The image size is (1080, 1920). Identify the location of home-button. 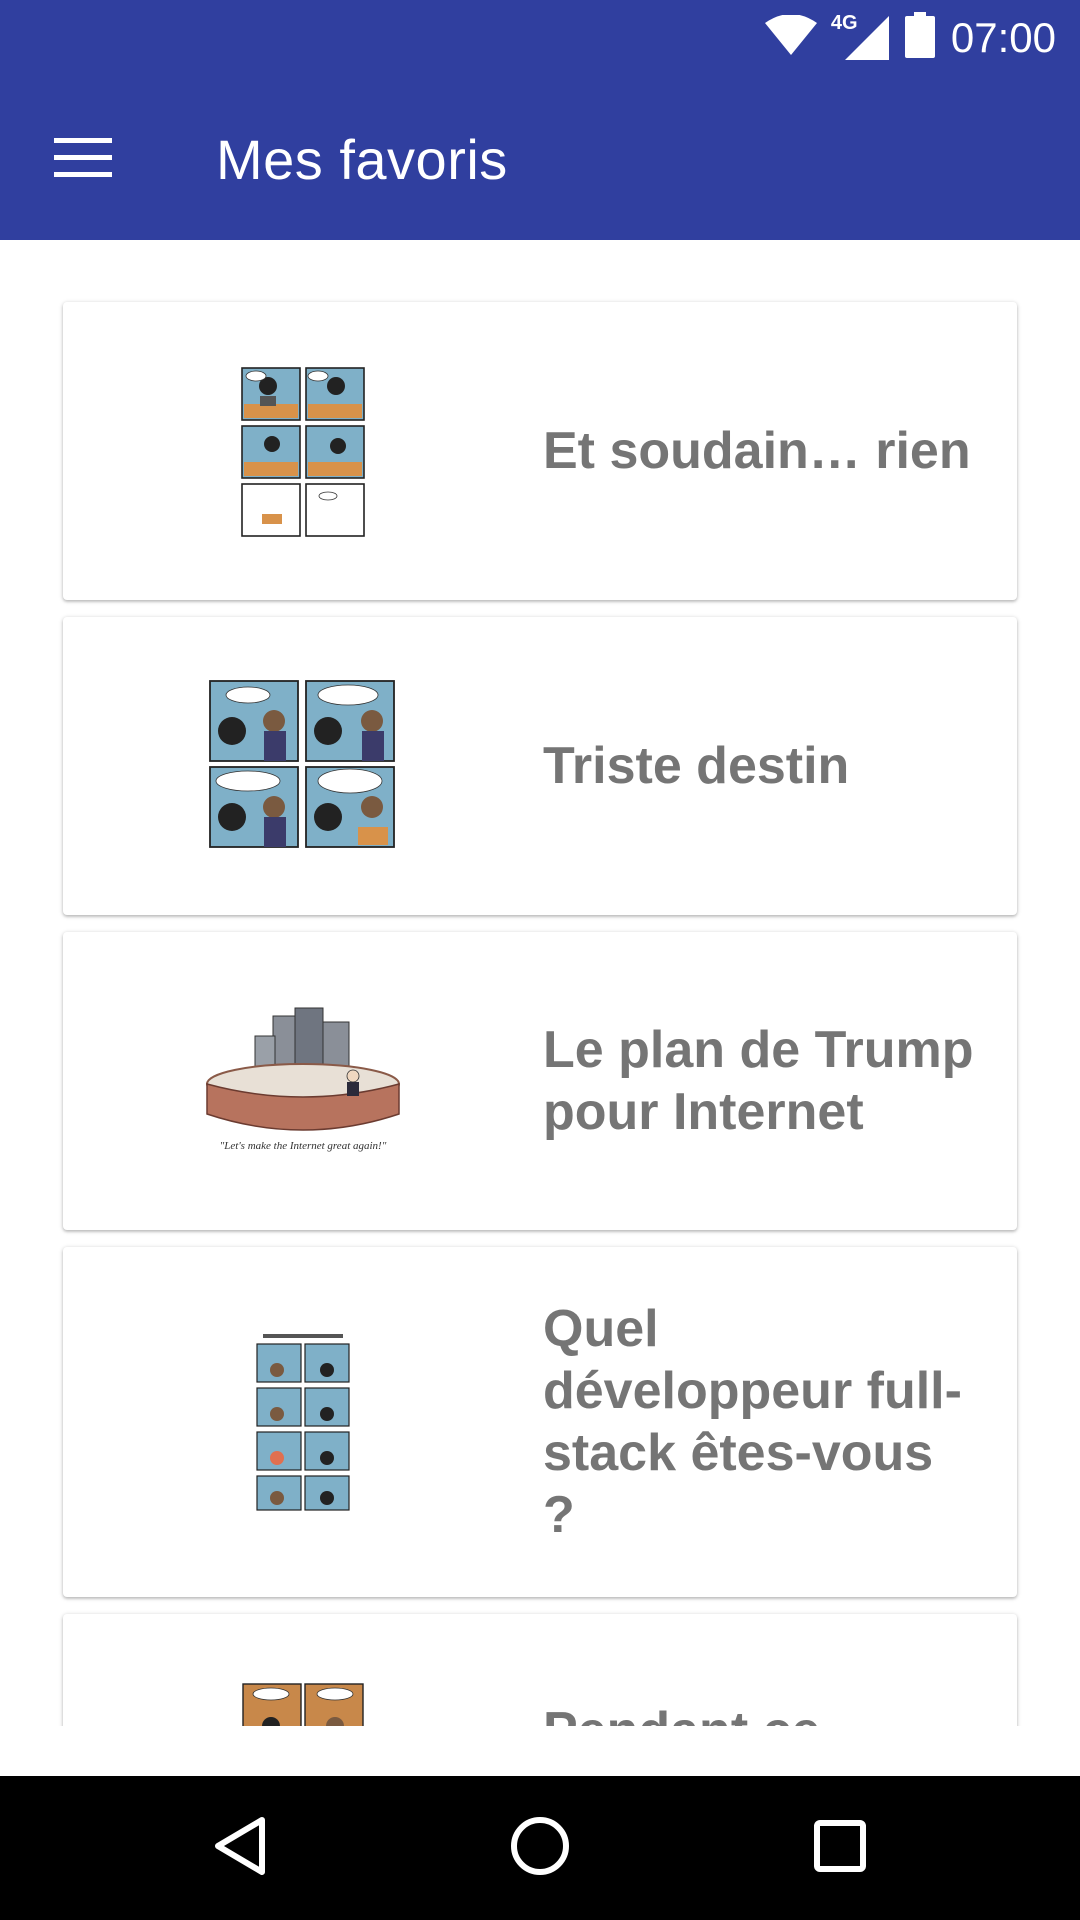
(540, 1848).